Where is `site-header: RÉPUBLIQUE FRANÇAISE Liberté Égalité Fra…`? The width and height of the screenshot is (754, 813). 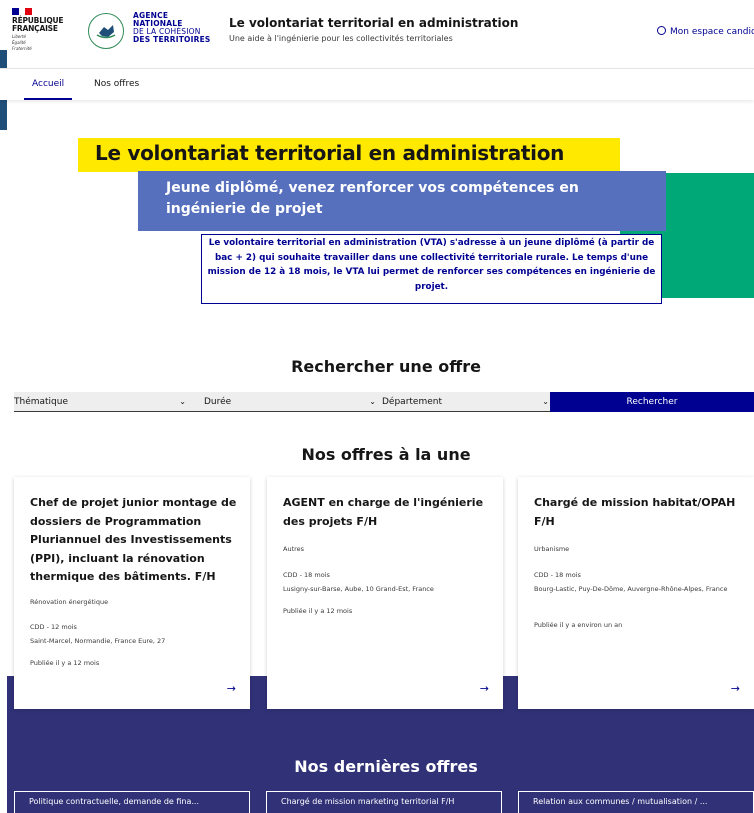
site-header: RÉPUBLIQUE FRANÇAISE Liberté Égalité Fra… is located at coordinates (377, 34).